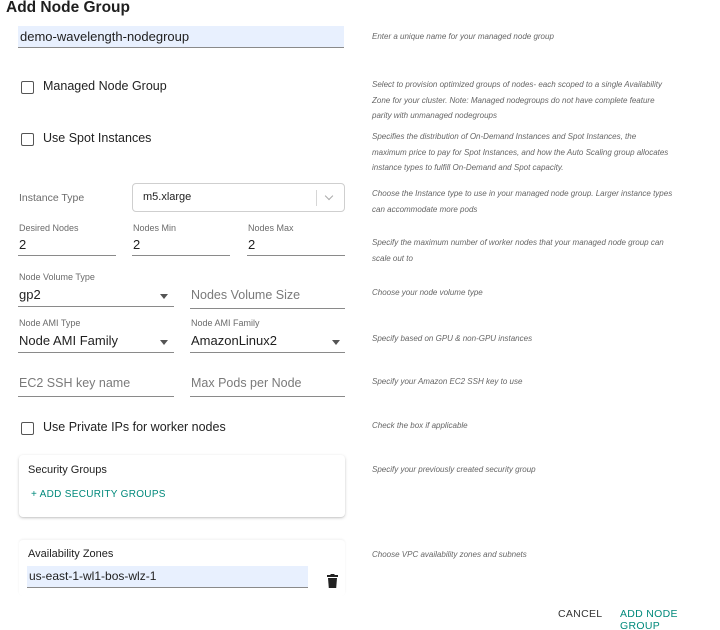  Describe the element at coordinates (68, 340) in the screenshot. I see `node-ami-type-select: Node AMI Family` at that location.